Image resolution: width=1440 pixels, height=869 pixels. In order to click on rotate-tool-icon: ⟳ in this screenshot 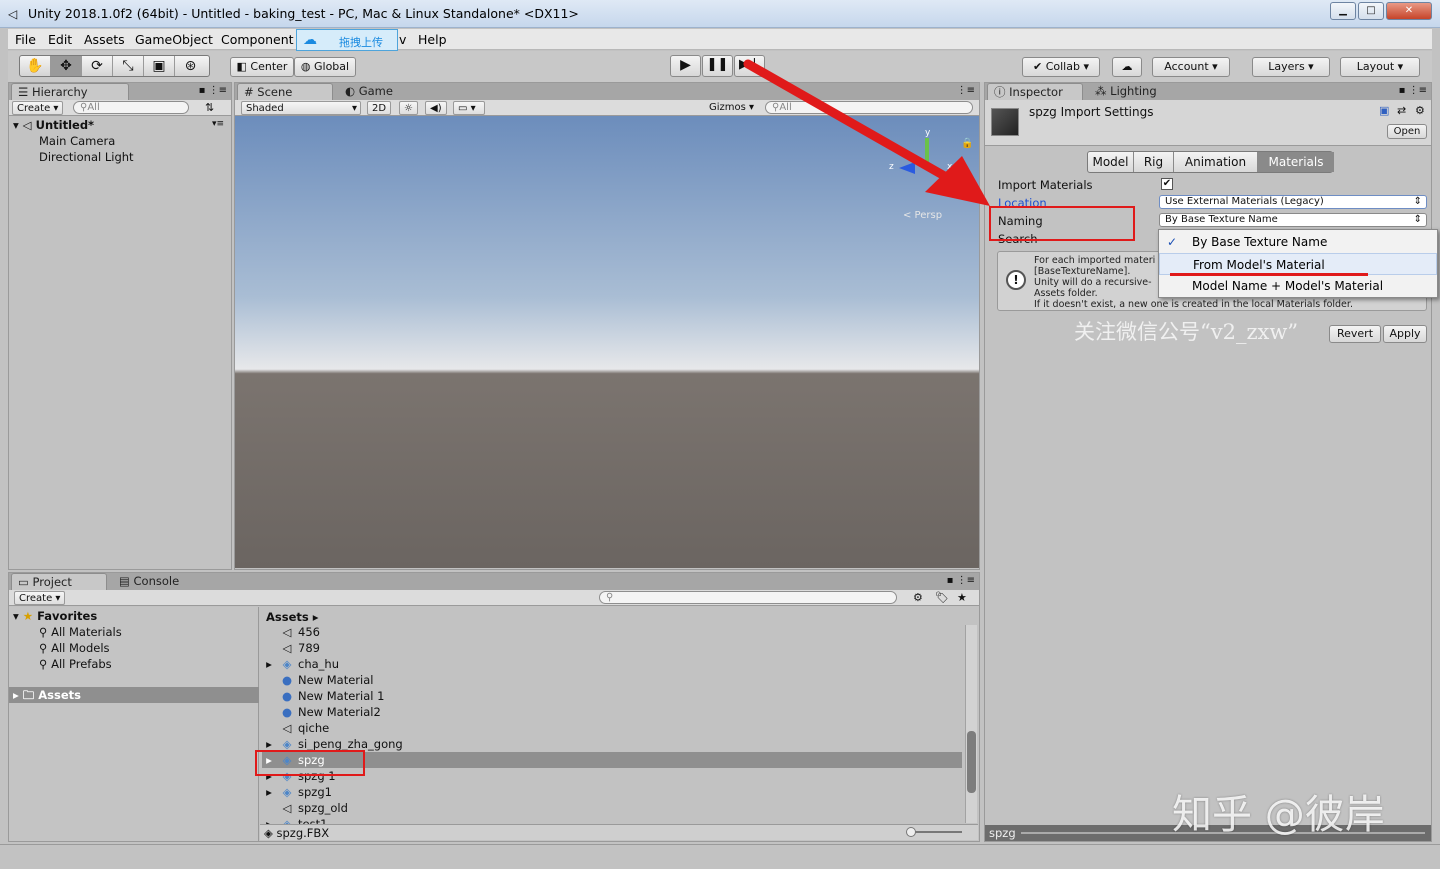, I will do `click(97, 66)`.